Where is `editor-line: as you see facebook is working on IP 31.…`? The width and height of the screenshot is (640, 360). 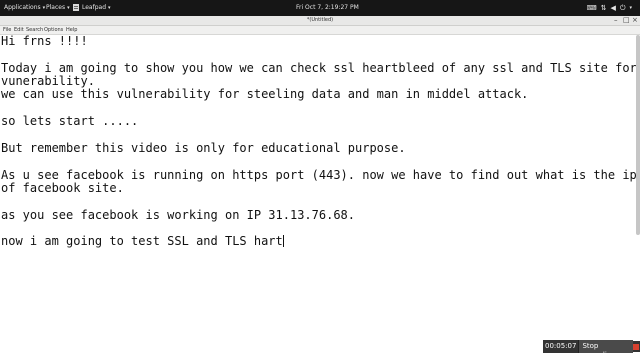 editor-line: as you see facebook is working on IP 31.… is located at coordinates (178, 215).